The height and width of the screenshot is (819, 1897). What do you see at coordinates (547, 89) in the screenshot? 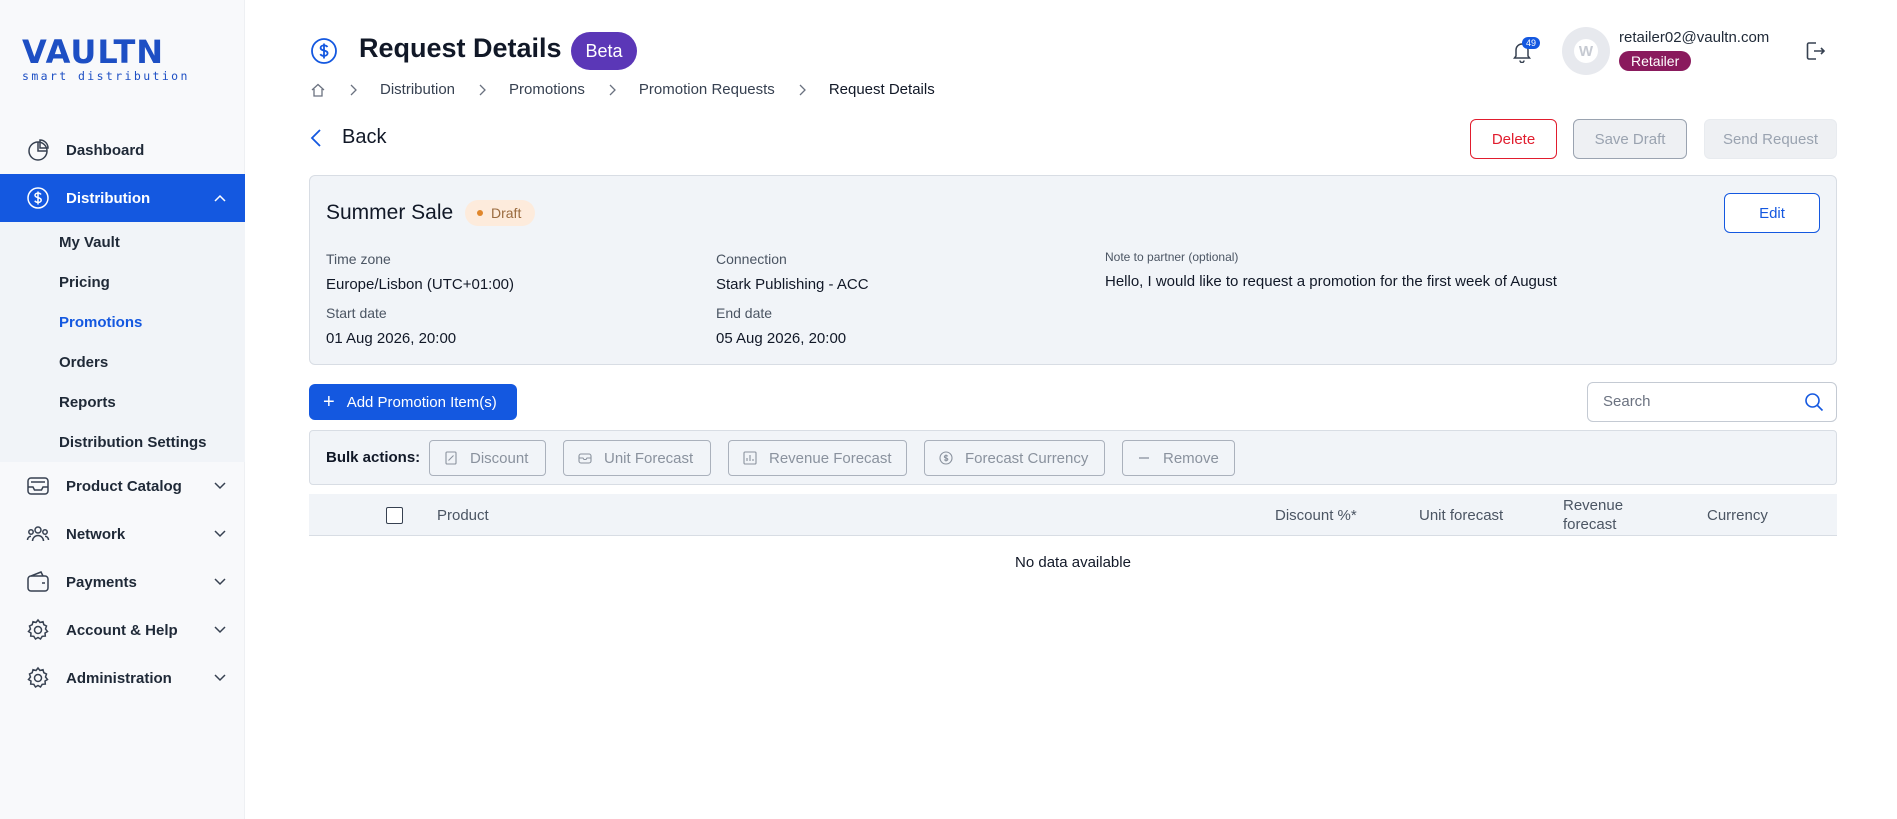
I see `breadcrumb-item: Promotions` at bounding box center [547, 89].